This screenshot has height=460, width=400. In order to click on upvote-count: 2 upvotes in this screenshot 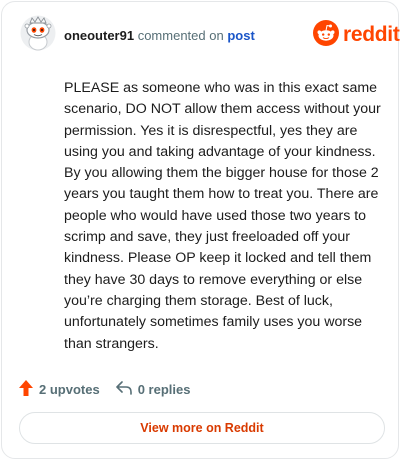, I will do `click(69, 389)`.